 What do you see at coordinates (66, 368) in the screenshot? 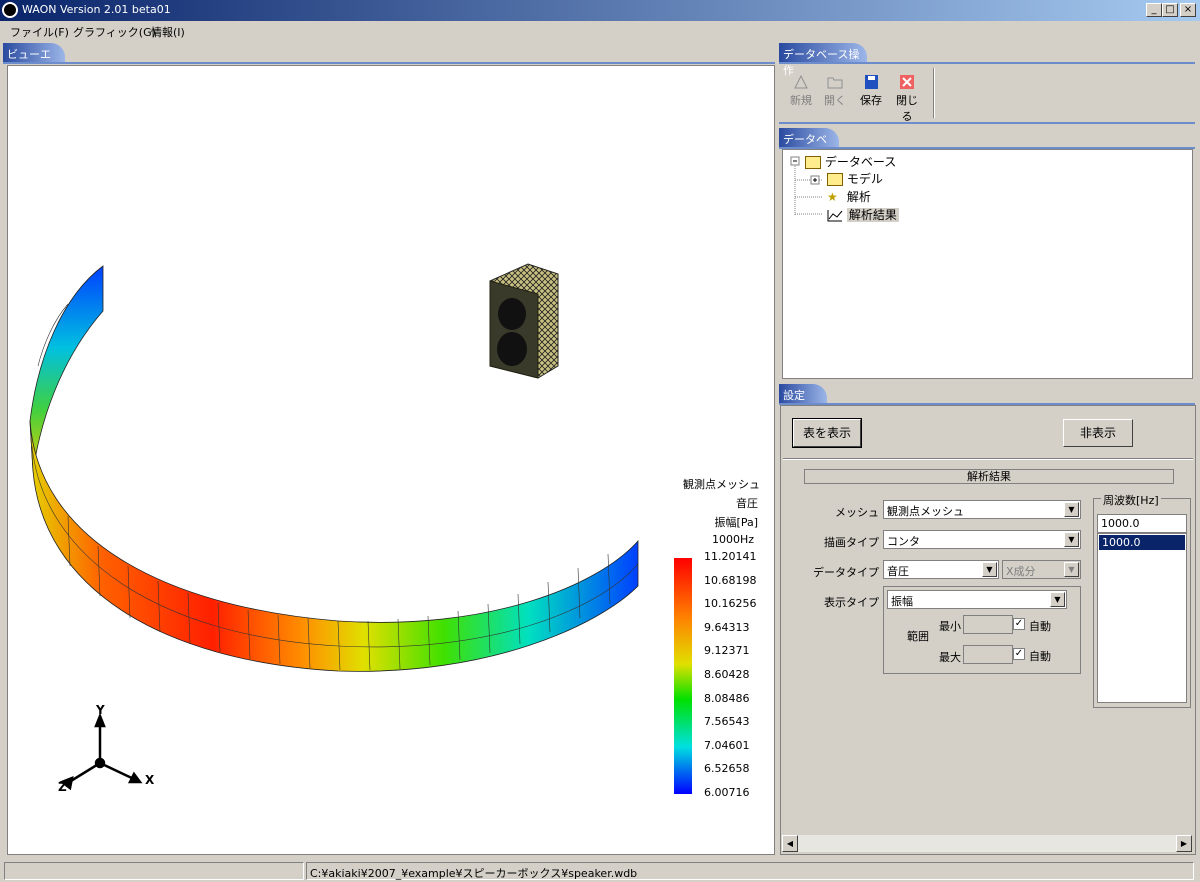
I see `mesh-ring-upper` at bounding box center [66, 368].